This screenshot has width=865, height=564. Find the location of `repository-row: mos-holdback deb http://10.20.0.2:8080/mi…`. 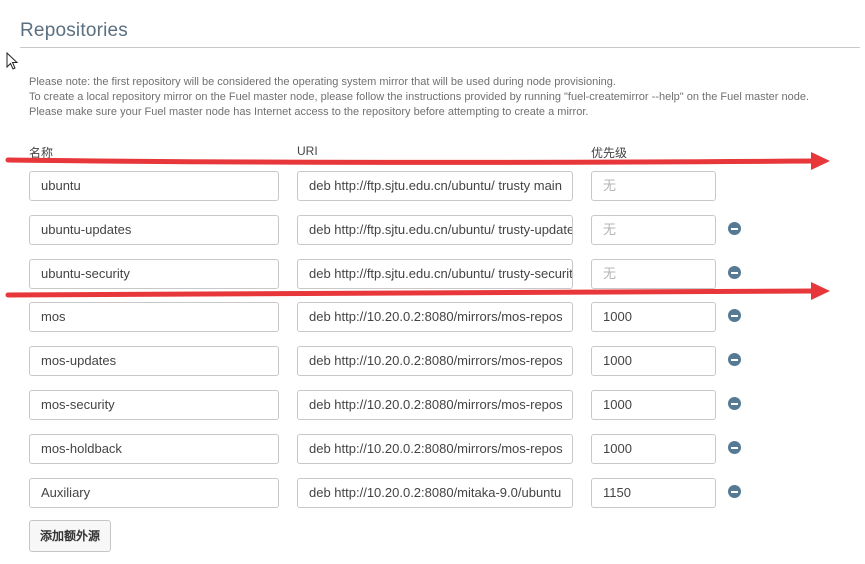

repository-row: mos-holdback deb http://10.20.0.2:8080/mi… is located at coordinates (432, 450).